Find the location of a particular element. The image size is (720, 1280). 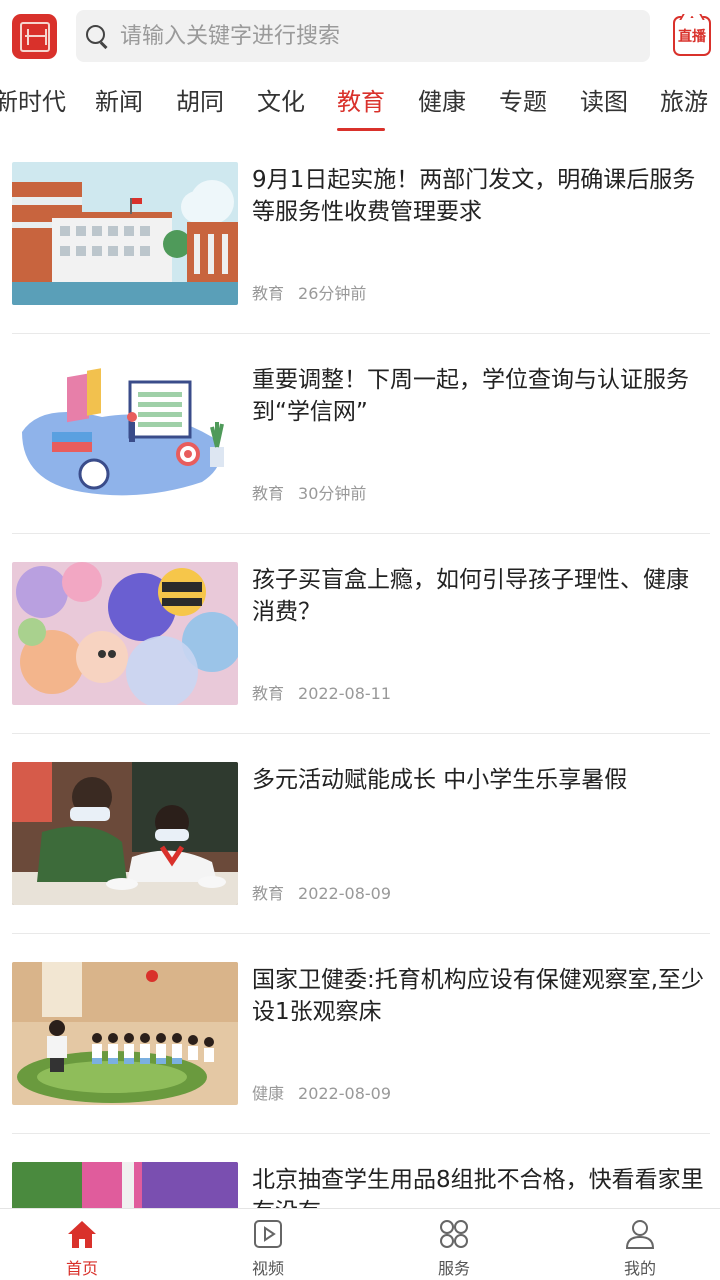

services-icon is located at coordinates (454, 1234).